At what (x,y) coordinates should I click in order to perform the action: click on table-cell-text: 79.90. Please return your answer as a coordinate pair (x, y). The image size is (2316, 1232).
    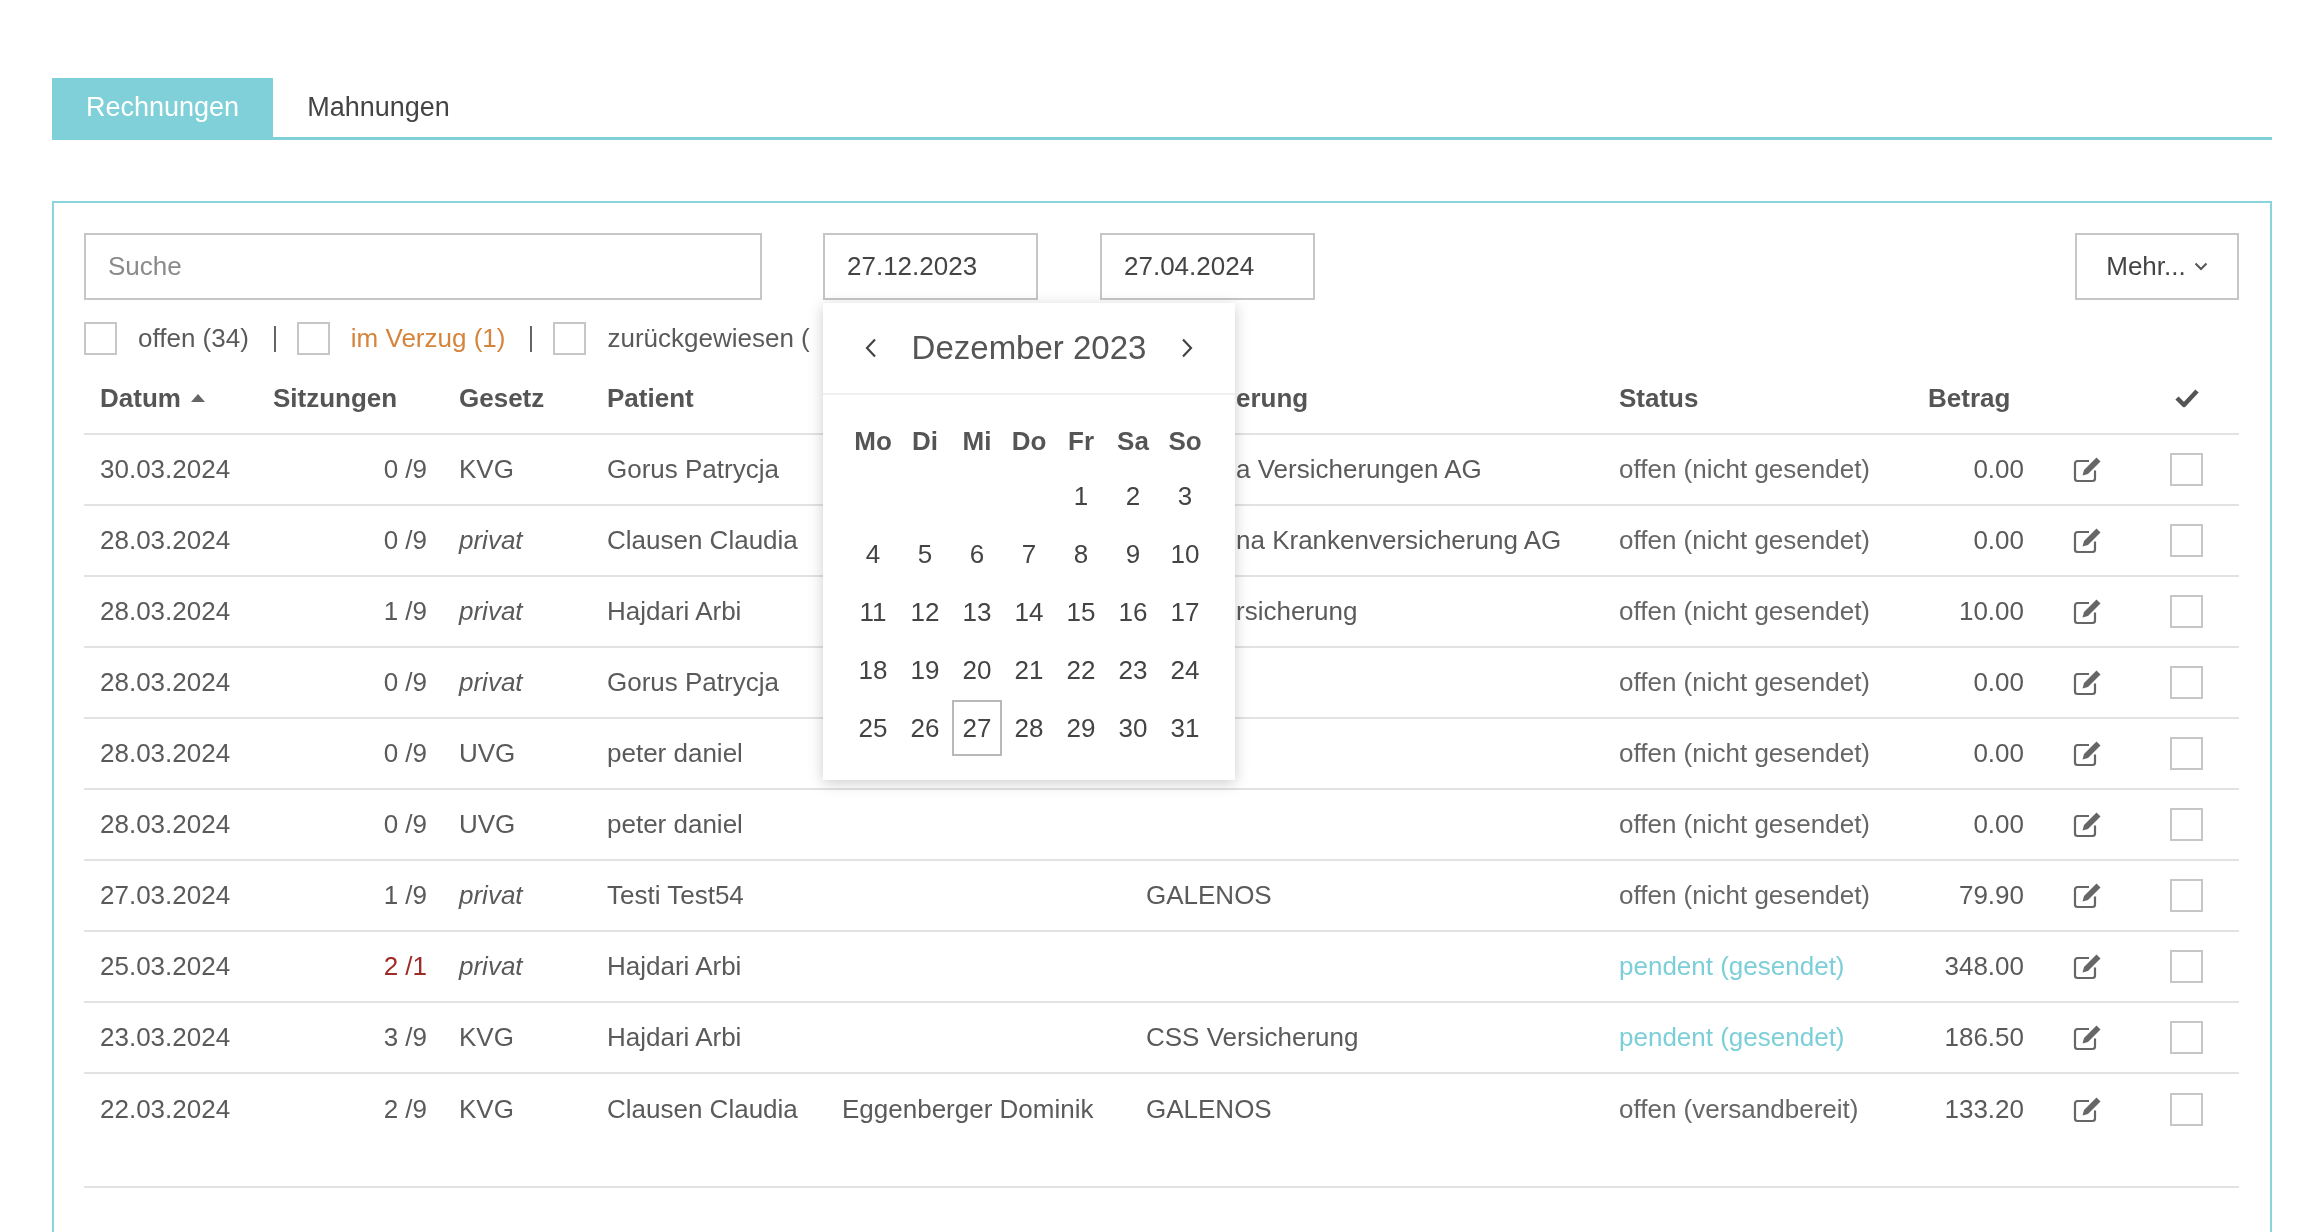
    Looking at the image, I should click on (1991, 895).